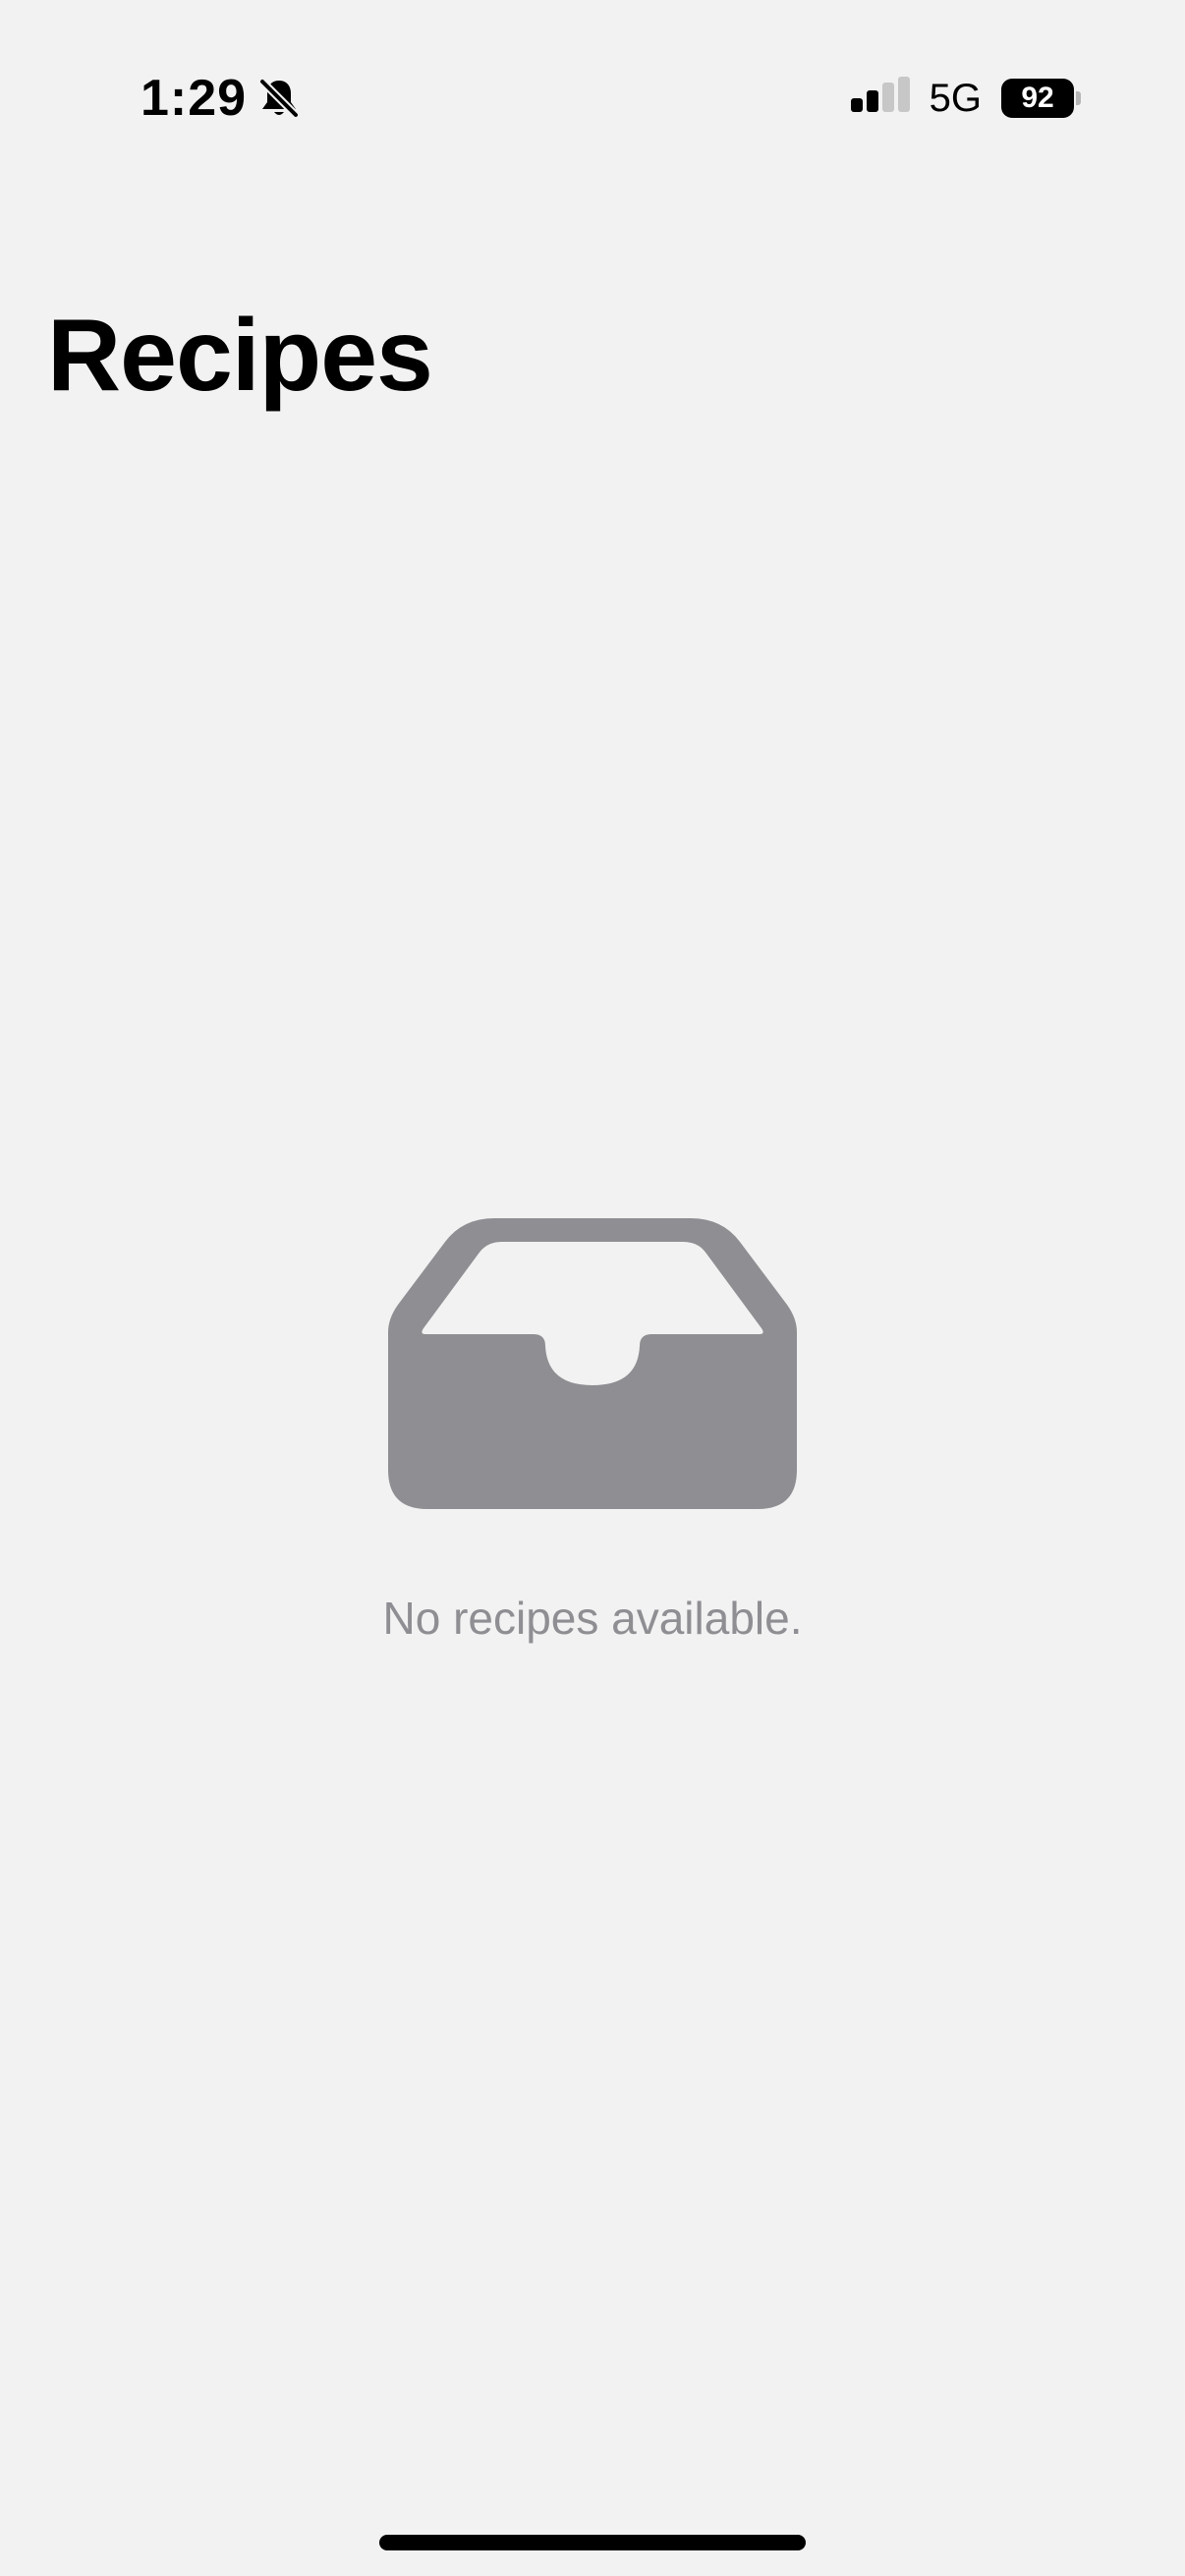 The width and height of the screenshot is (1185, 2576). Describe the element at coordinates (592, 1618) in the screenshot. I see `empty-message: No recipes available.` at that location.